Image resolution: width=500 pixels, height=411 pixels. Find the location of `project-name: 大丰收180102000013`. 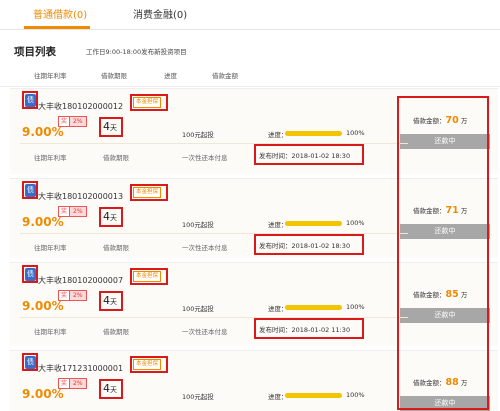

project-name: 大丰收180102000013 is located at coordinates (80, 196).